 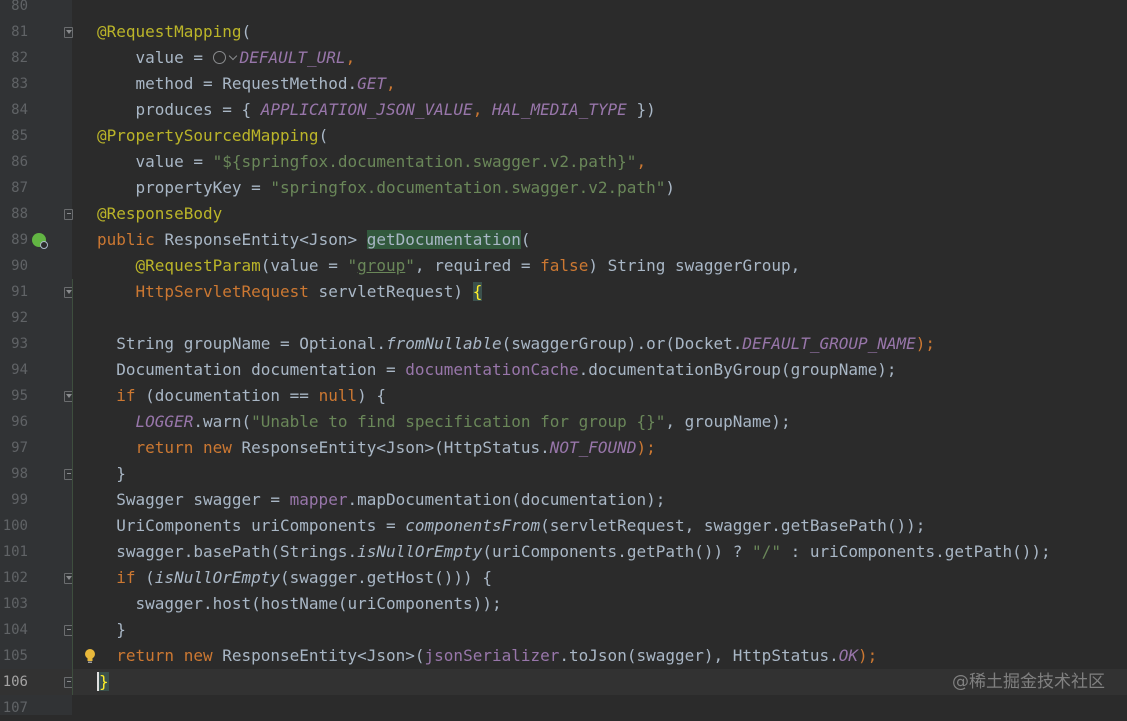 What do you see at coordinates (366, 109) in the screenshot?
I see `code-token: APPLICATION_JSON_VALUE` at bounding box center [366, 109].